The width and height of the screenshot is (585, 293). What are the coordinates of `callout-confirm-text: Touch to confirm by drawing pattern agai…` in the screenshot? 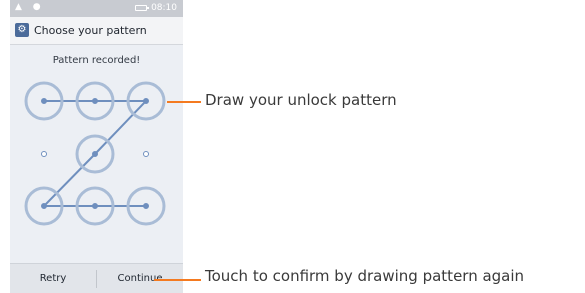 It's located at (365, 276).